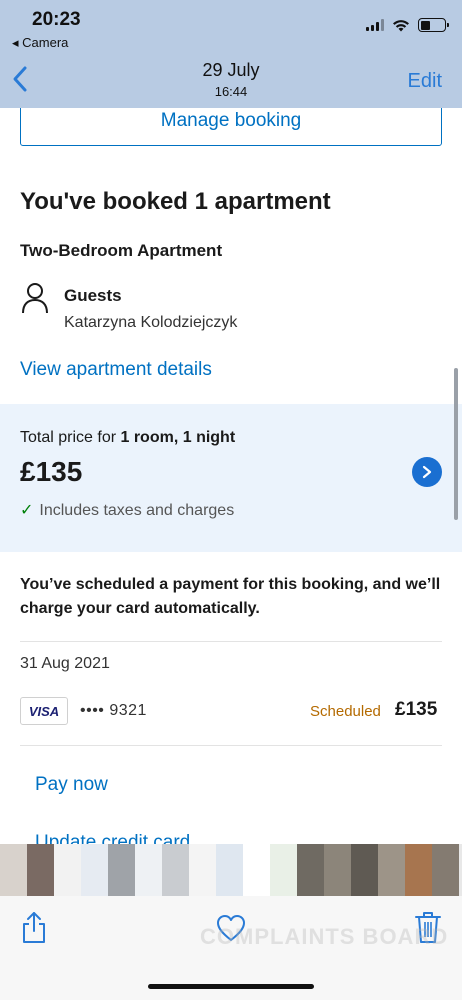 This screenshot has height=1000, width=462. Describe the element at coordinates (116, 370) in the screenshot. I see `view-apartment-details-link: View apartment details` at that location.